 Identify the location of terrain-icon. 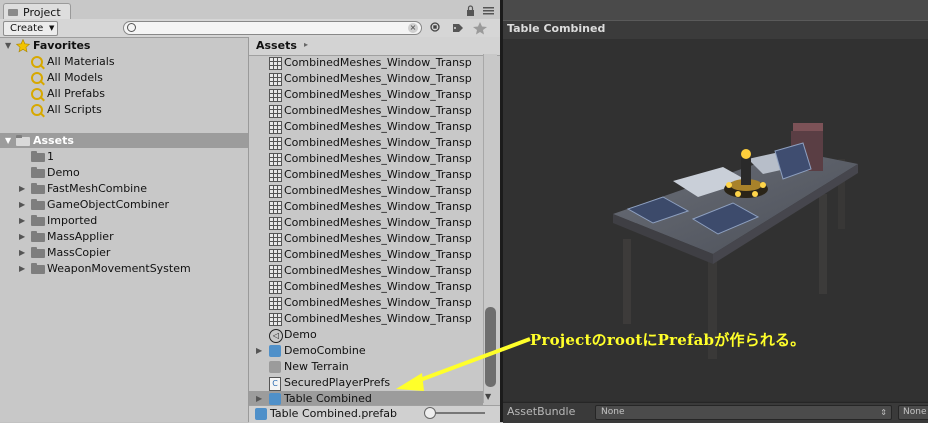
(275, 367).